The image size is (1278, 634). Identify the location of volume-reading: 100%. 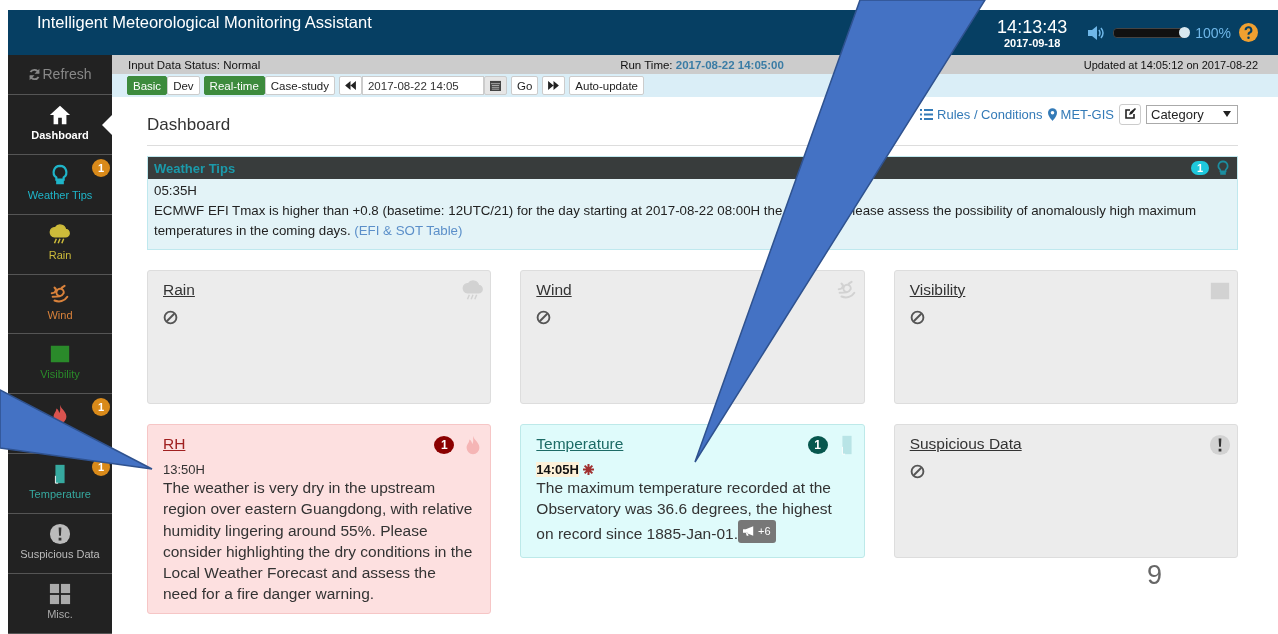
(1213, 32).